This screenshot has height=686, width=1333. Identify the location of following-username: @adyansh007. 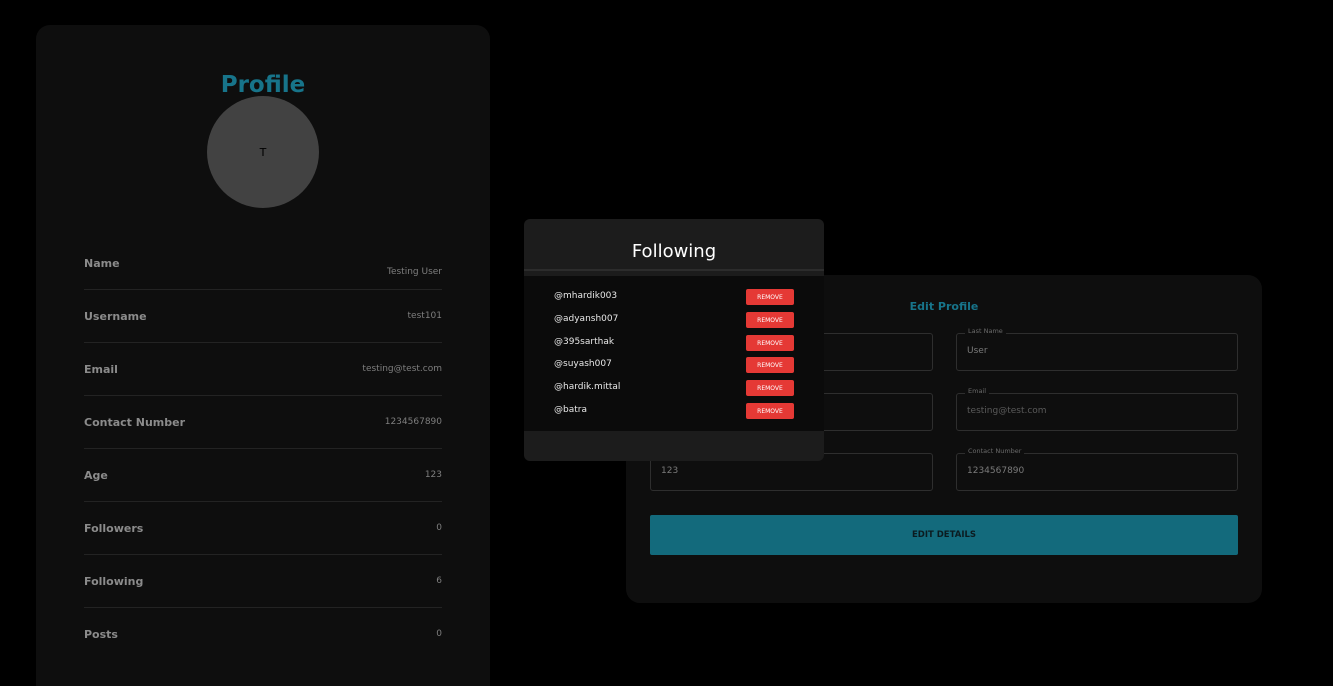
(586, 319).